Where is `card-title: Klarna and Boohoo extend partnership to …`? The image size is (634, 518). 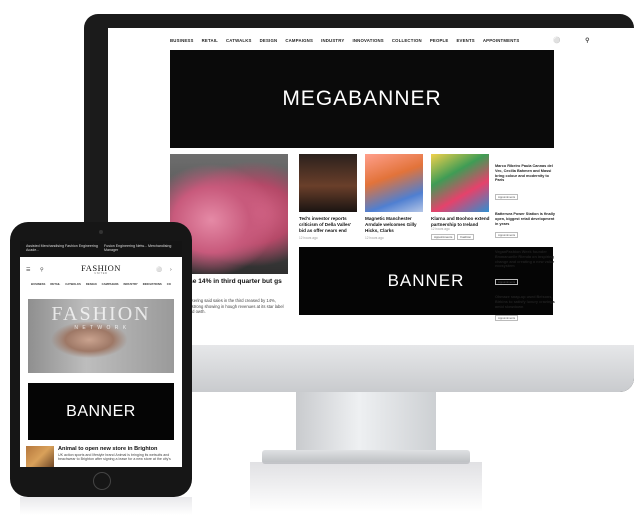 card-title: Klarna and Boohoo extend partnership to … is located at coordinates (461, 222).